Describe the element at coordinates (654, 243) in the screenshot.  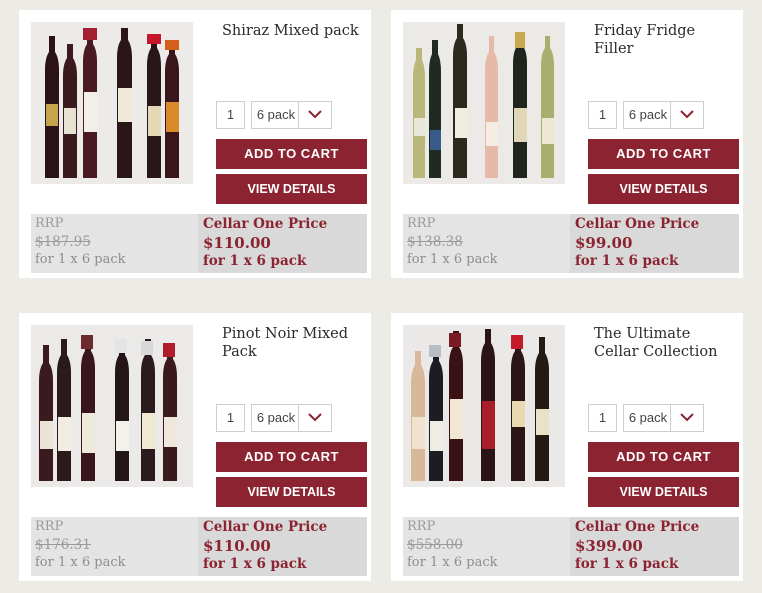
I see `cellar-price-box: Cellar One Price $99.00 for 1 x 6 pack` at that location.